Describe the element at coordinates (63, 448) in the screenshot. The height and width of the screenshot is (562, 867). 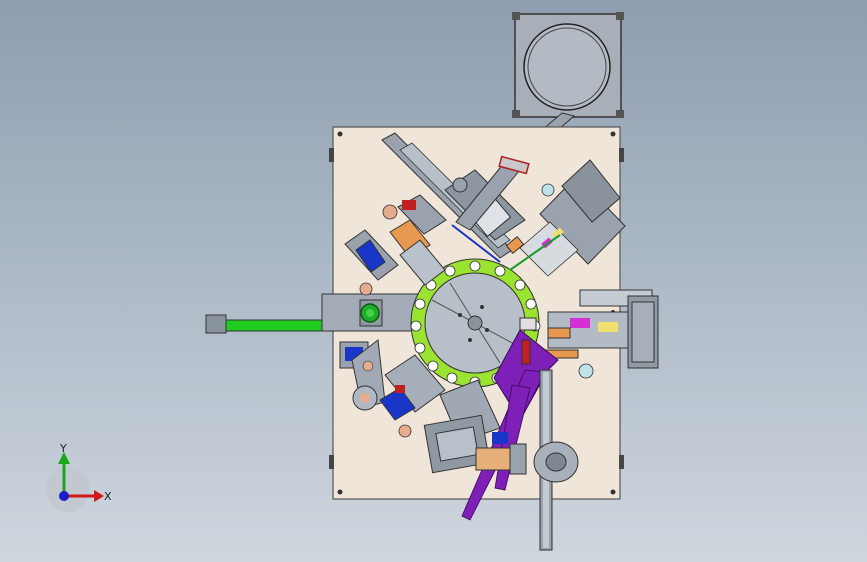
I see `y-axis-label: Y` at that location.